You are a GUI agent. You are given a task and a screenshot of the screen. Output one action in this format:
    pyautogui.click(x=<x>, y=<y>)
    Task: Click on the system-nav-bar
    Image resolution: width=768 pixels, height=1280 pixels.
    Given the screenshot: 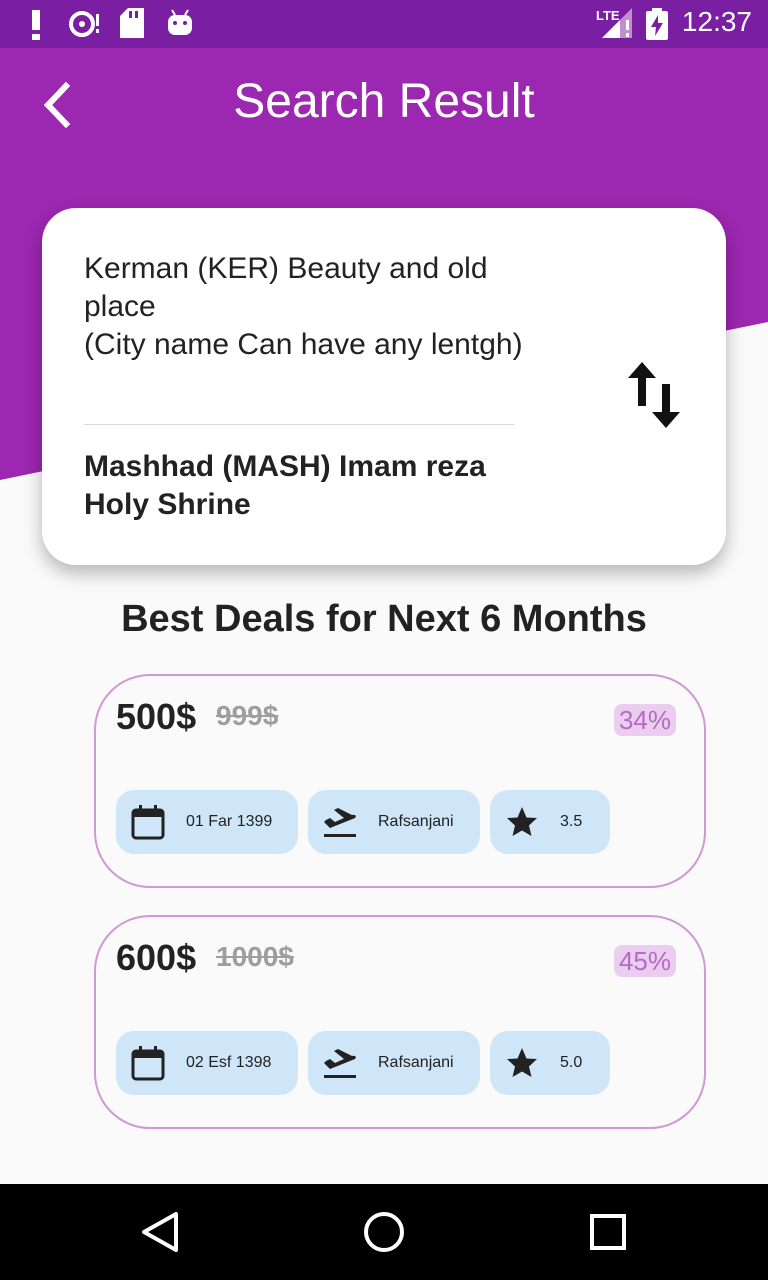 What is the action you would take?
    pyautogui.click(x=384, y=1232)
    